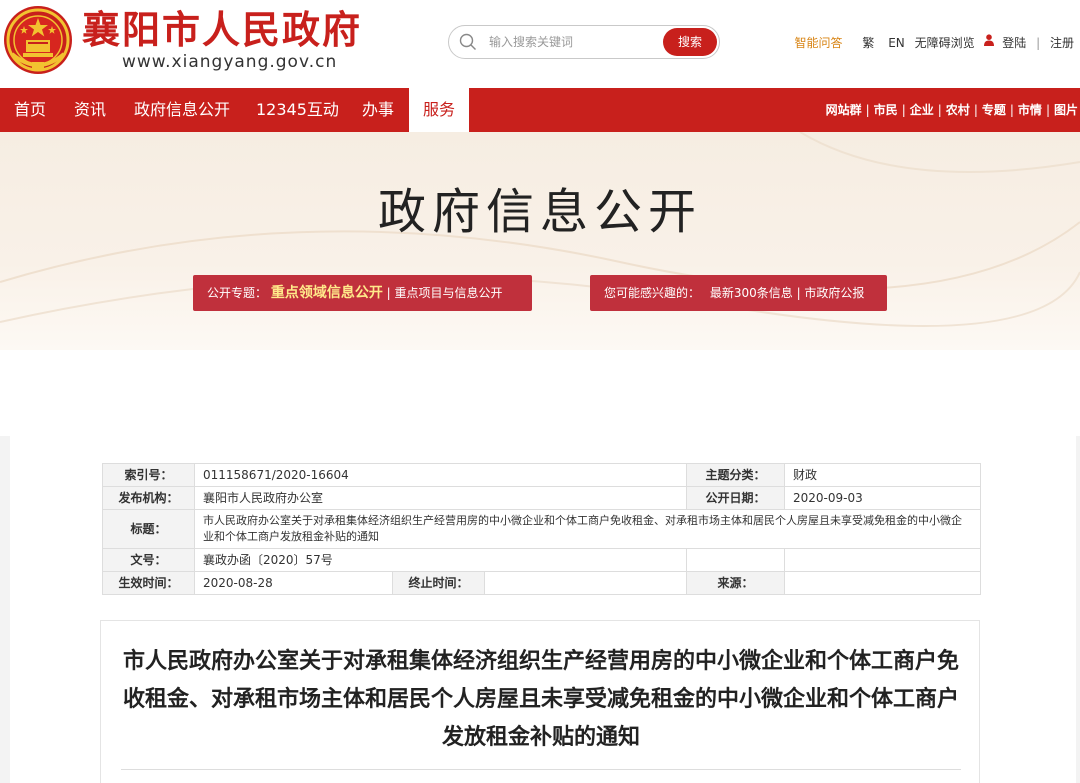 Image resolution: width=1080 pixels, height=783 pixels. Describe the element at coordinates (896, 43) in the screenshot. I see `english-link: EN` at that location.